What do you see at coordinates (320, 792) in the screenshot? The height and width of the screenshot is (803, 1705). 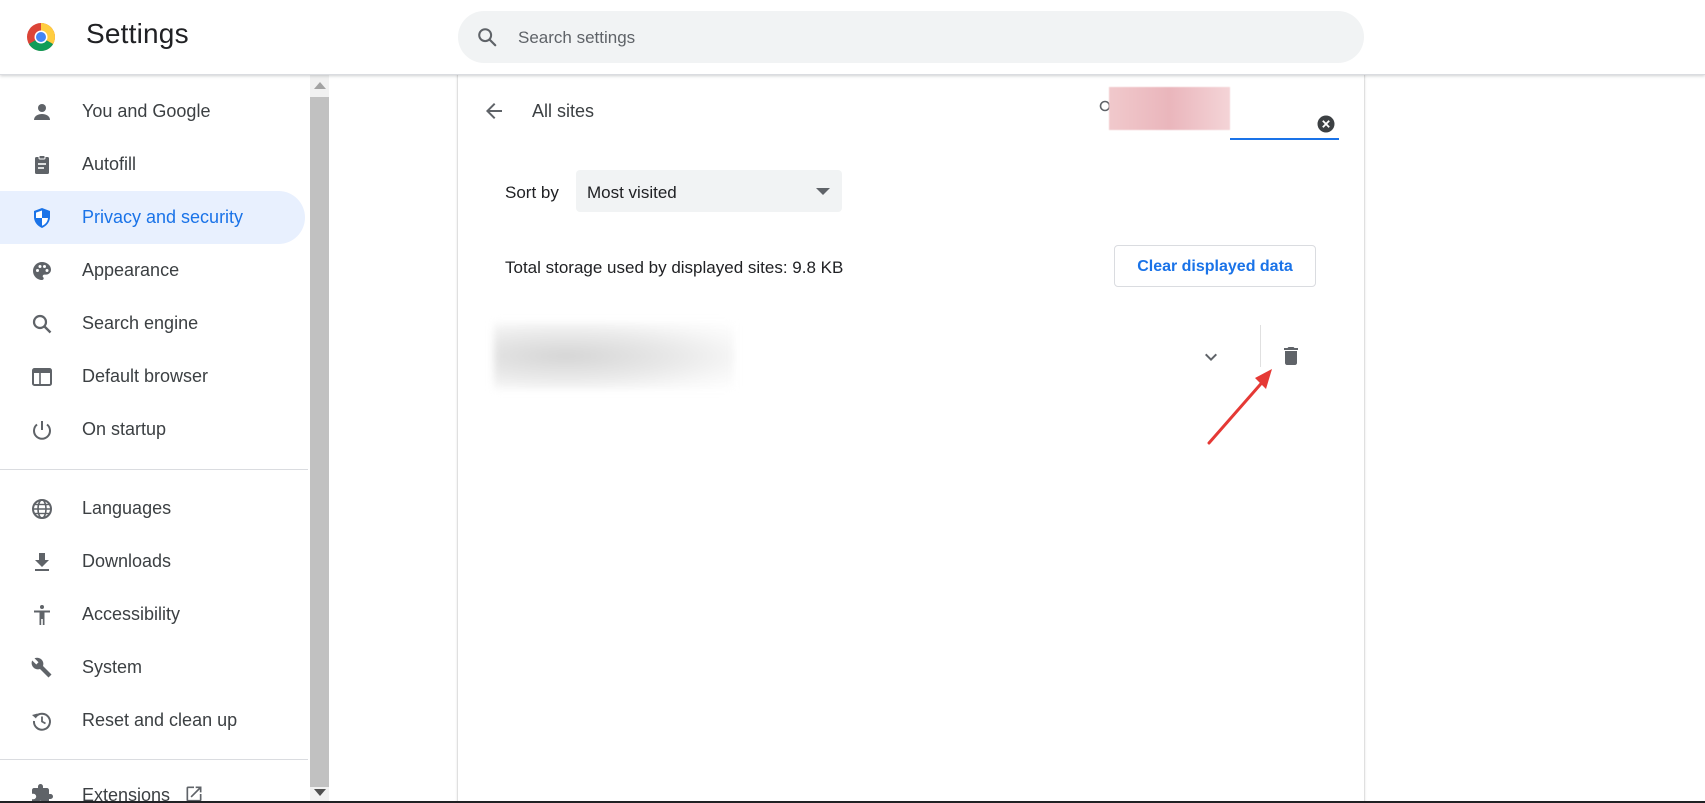 I see `scroll-down-arrow-icon` at bounding box center [320, 792].